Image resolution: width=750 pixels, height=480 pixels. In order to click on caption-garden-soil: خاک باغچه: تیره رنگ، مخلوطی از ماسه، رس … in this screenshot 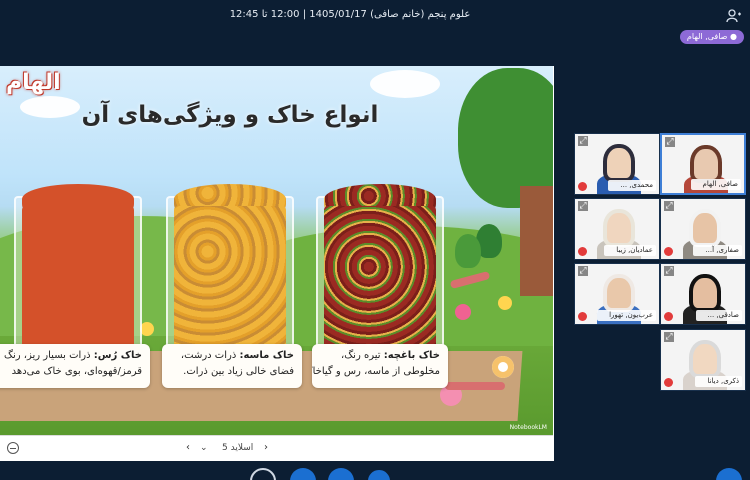, I will do `click(380, 366)`.